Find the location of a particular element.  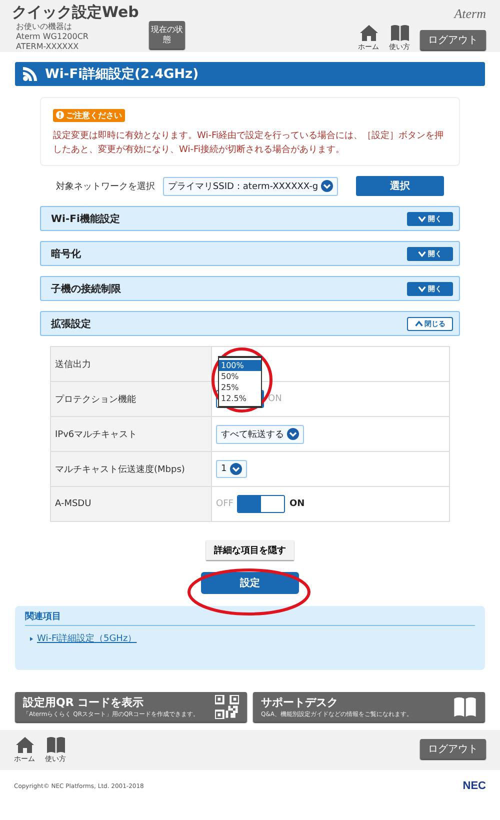

network-label: 対象ネットワークを選択 is located at coordinates (105, 186).